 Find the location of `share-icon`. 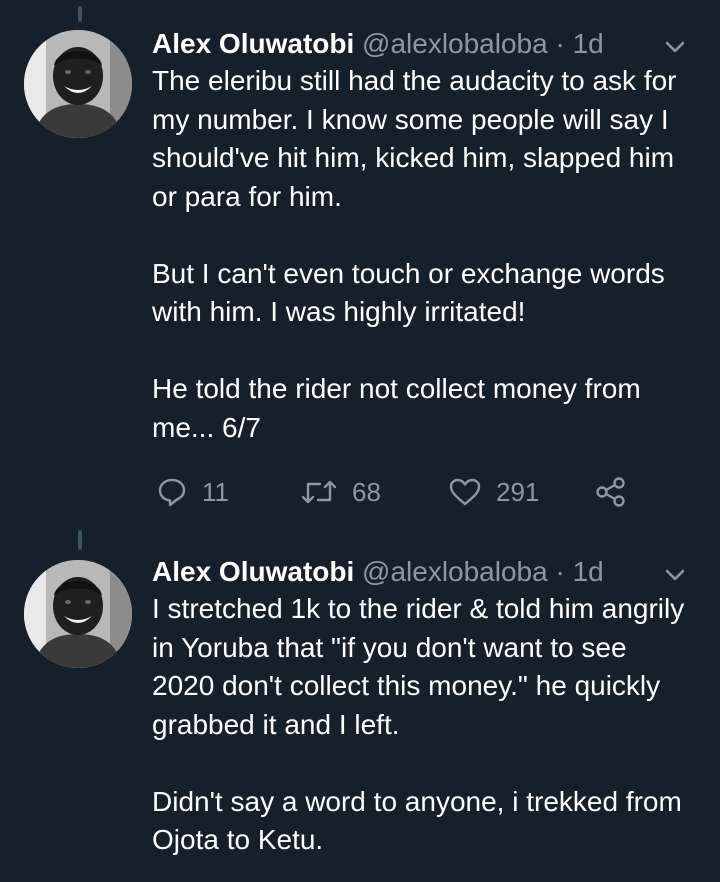

share-icon is located at coordinates (610, 492).